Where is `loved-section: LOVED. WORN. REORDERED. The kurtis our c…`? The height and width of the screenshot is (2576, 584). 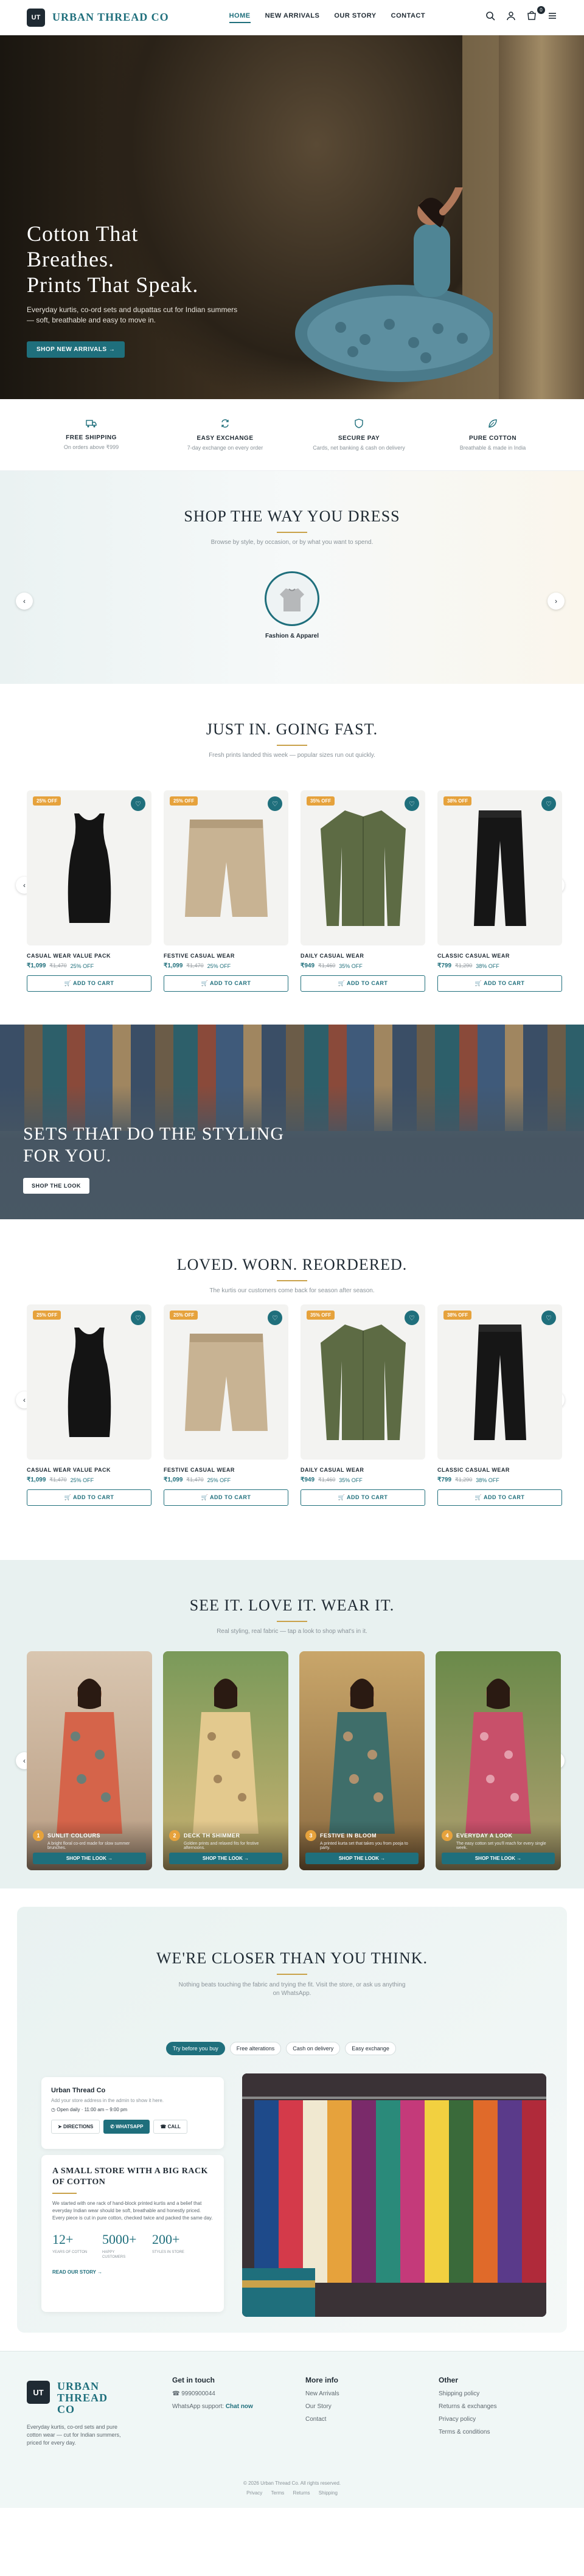 loved-section: LOVED. WORN. REORDERED. The kurtis our c… is located at coordinates (292, 1389).